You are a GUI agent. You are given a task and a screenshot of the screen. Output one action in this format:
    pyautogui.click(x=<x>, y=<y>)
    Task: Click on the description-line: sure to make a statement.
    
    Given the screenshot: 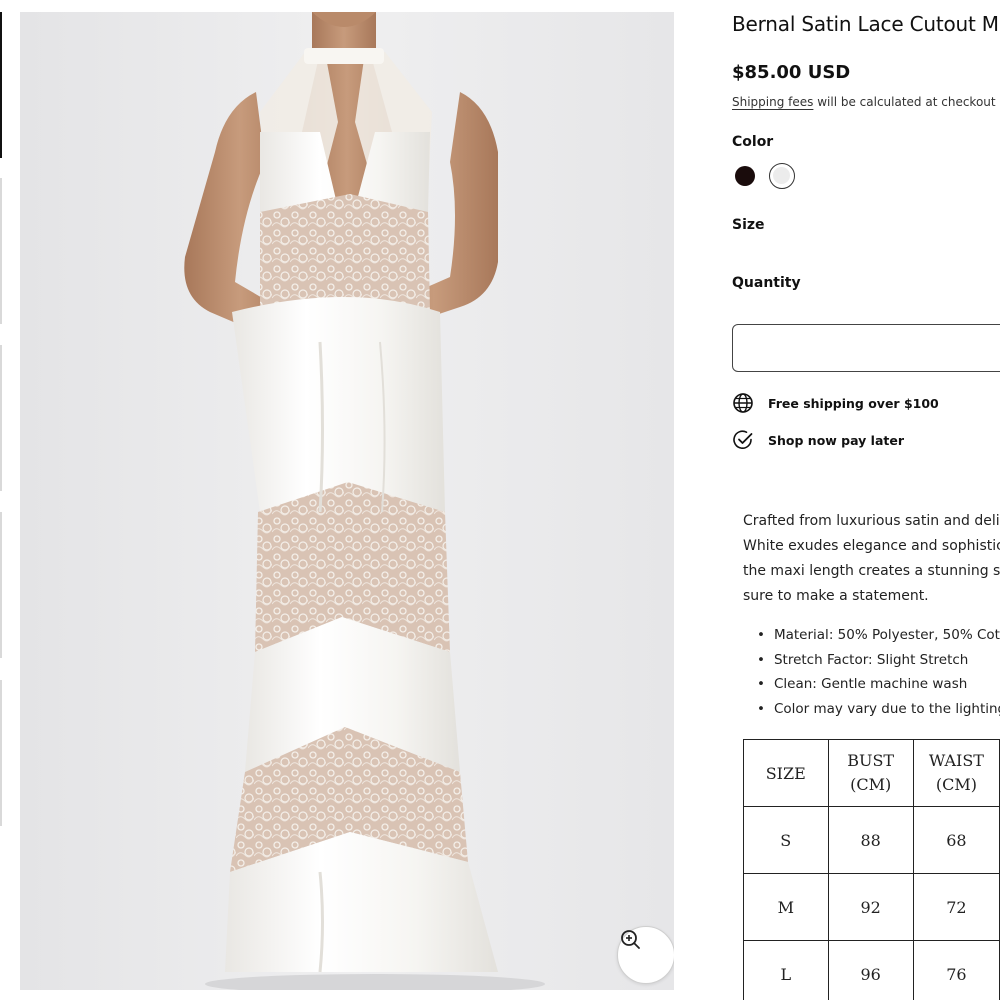 What is the action you would take?
    pyautogui.click(x=836, y=596)
    